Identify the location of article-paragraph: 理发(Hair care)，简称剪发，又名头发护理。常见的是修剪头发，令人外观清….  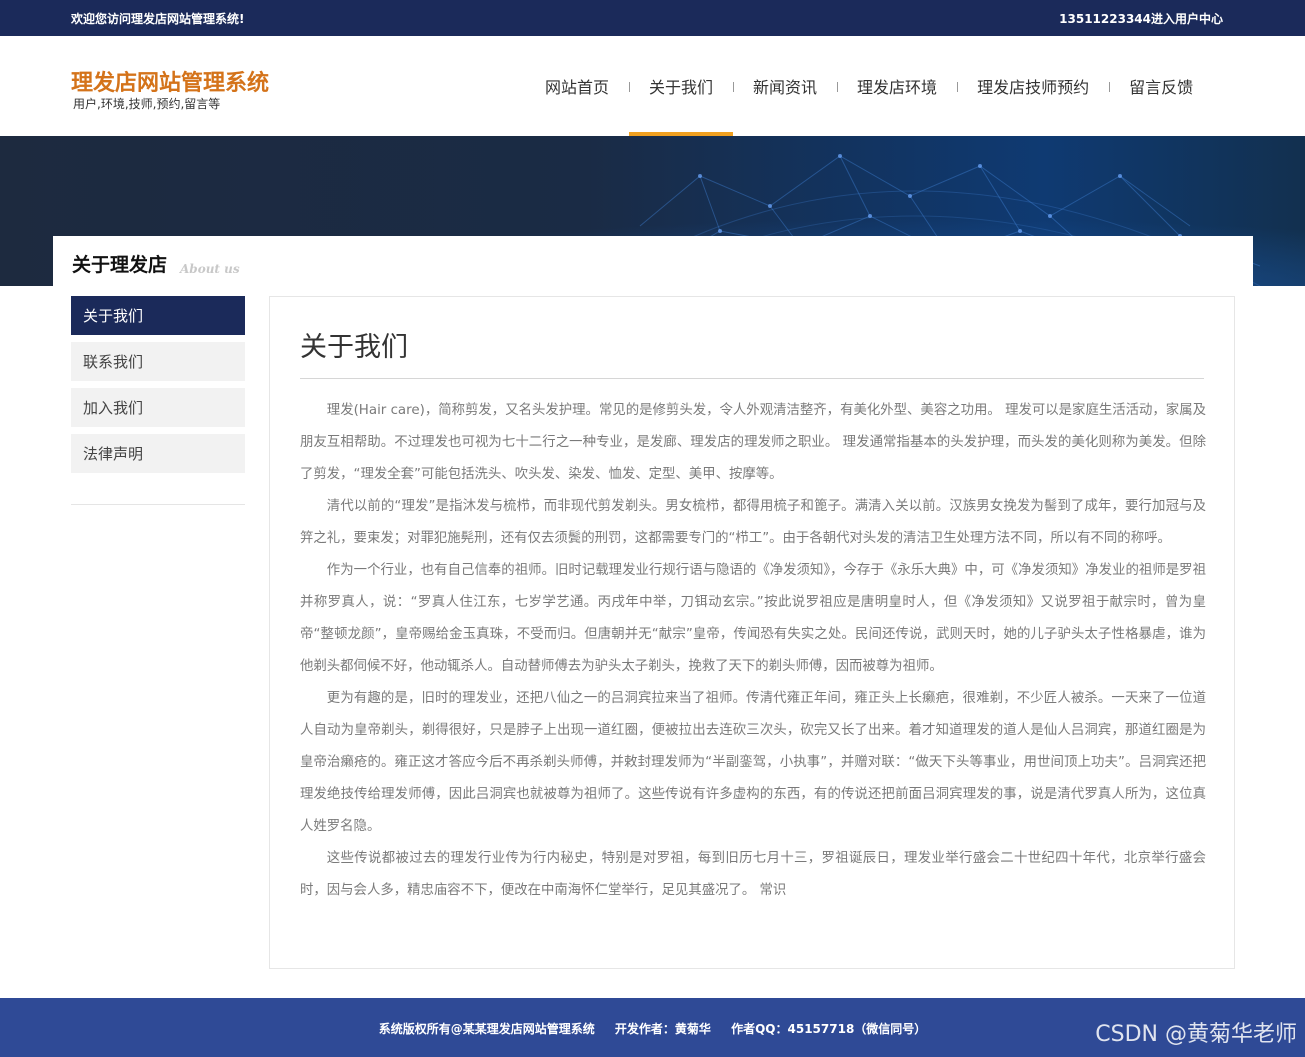
(753, 442).